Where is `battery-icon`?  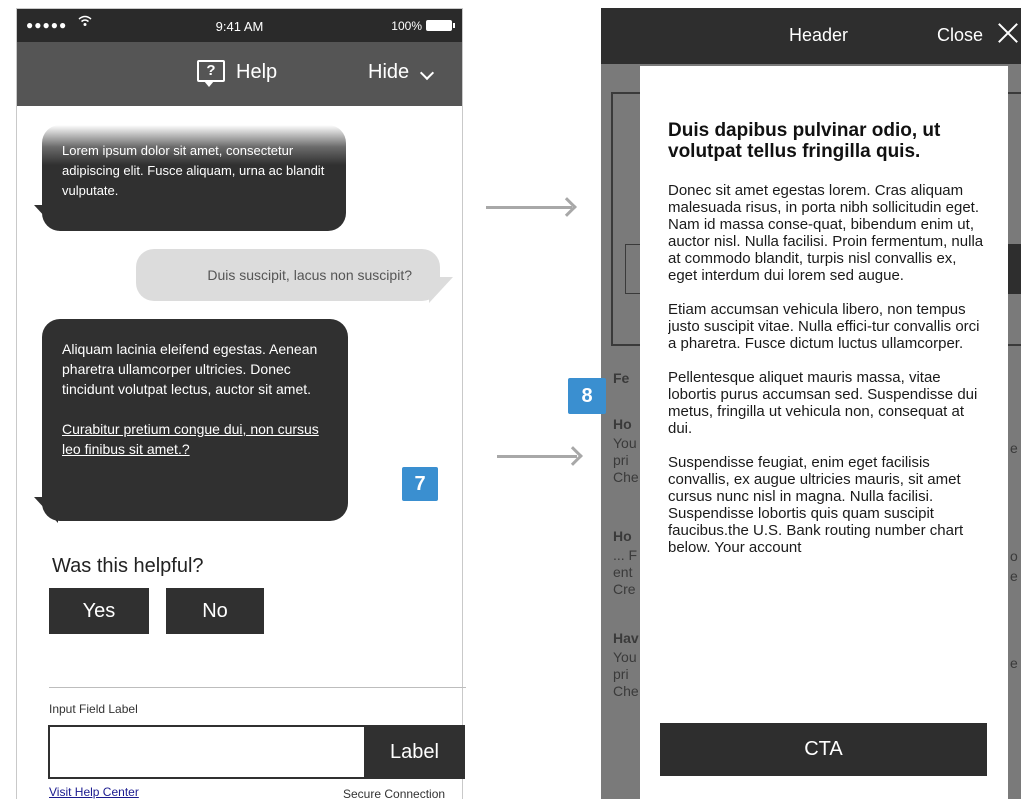 battery-icon is located at coordinates (440, 25).